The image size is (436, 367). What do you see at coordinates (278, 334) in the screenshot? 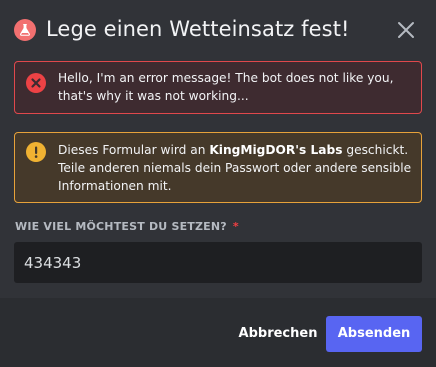
I see `cancel-button: Abbrechen` at bounding box center [278, 334].